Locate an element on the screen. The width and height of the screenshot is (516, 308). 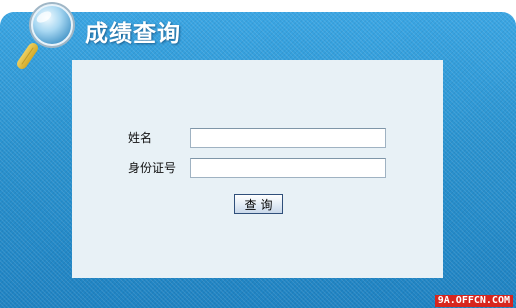
name-label: 姓名 is located at coordinates (140, 138).